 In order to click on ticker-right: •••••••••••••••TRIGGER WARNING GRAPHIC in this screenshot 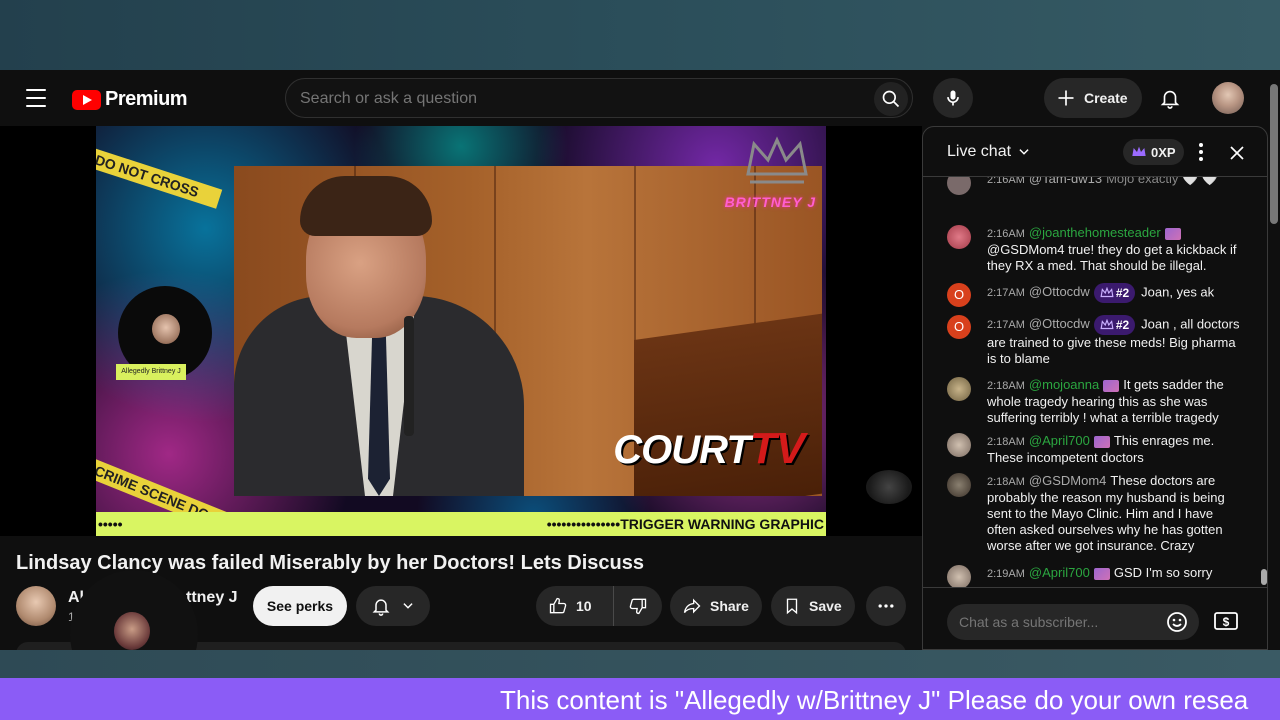, I will do `click(685, 524)`.